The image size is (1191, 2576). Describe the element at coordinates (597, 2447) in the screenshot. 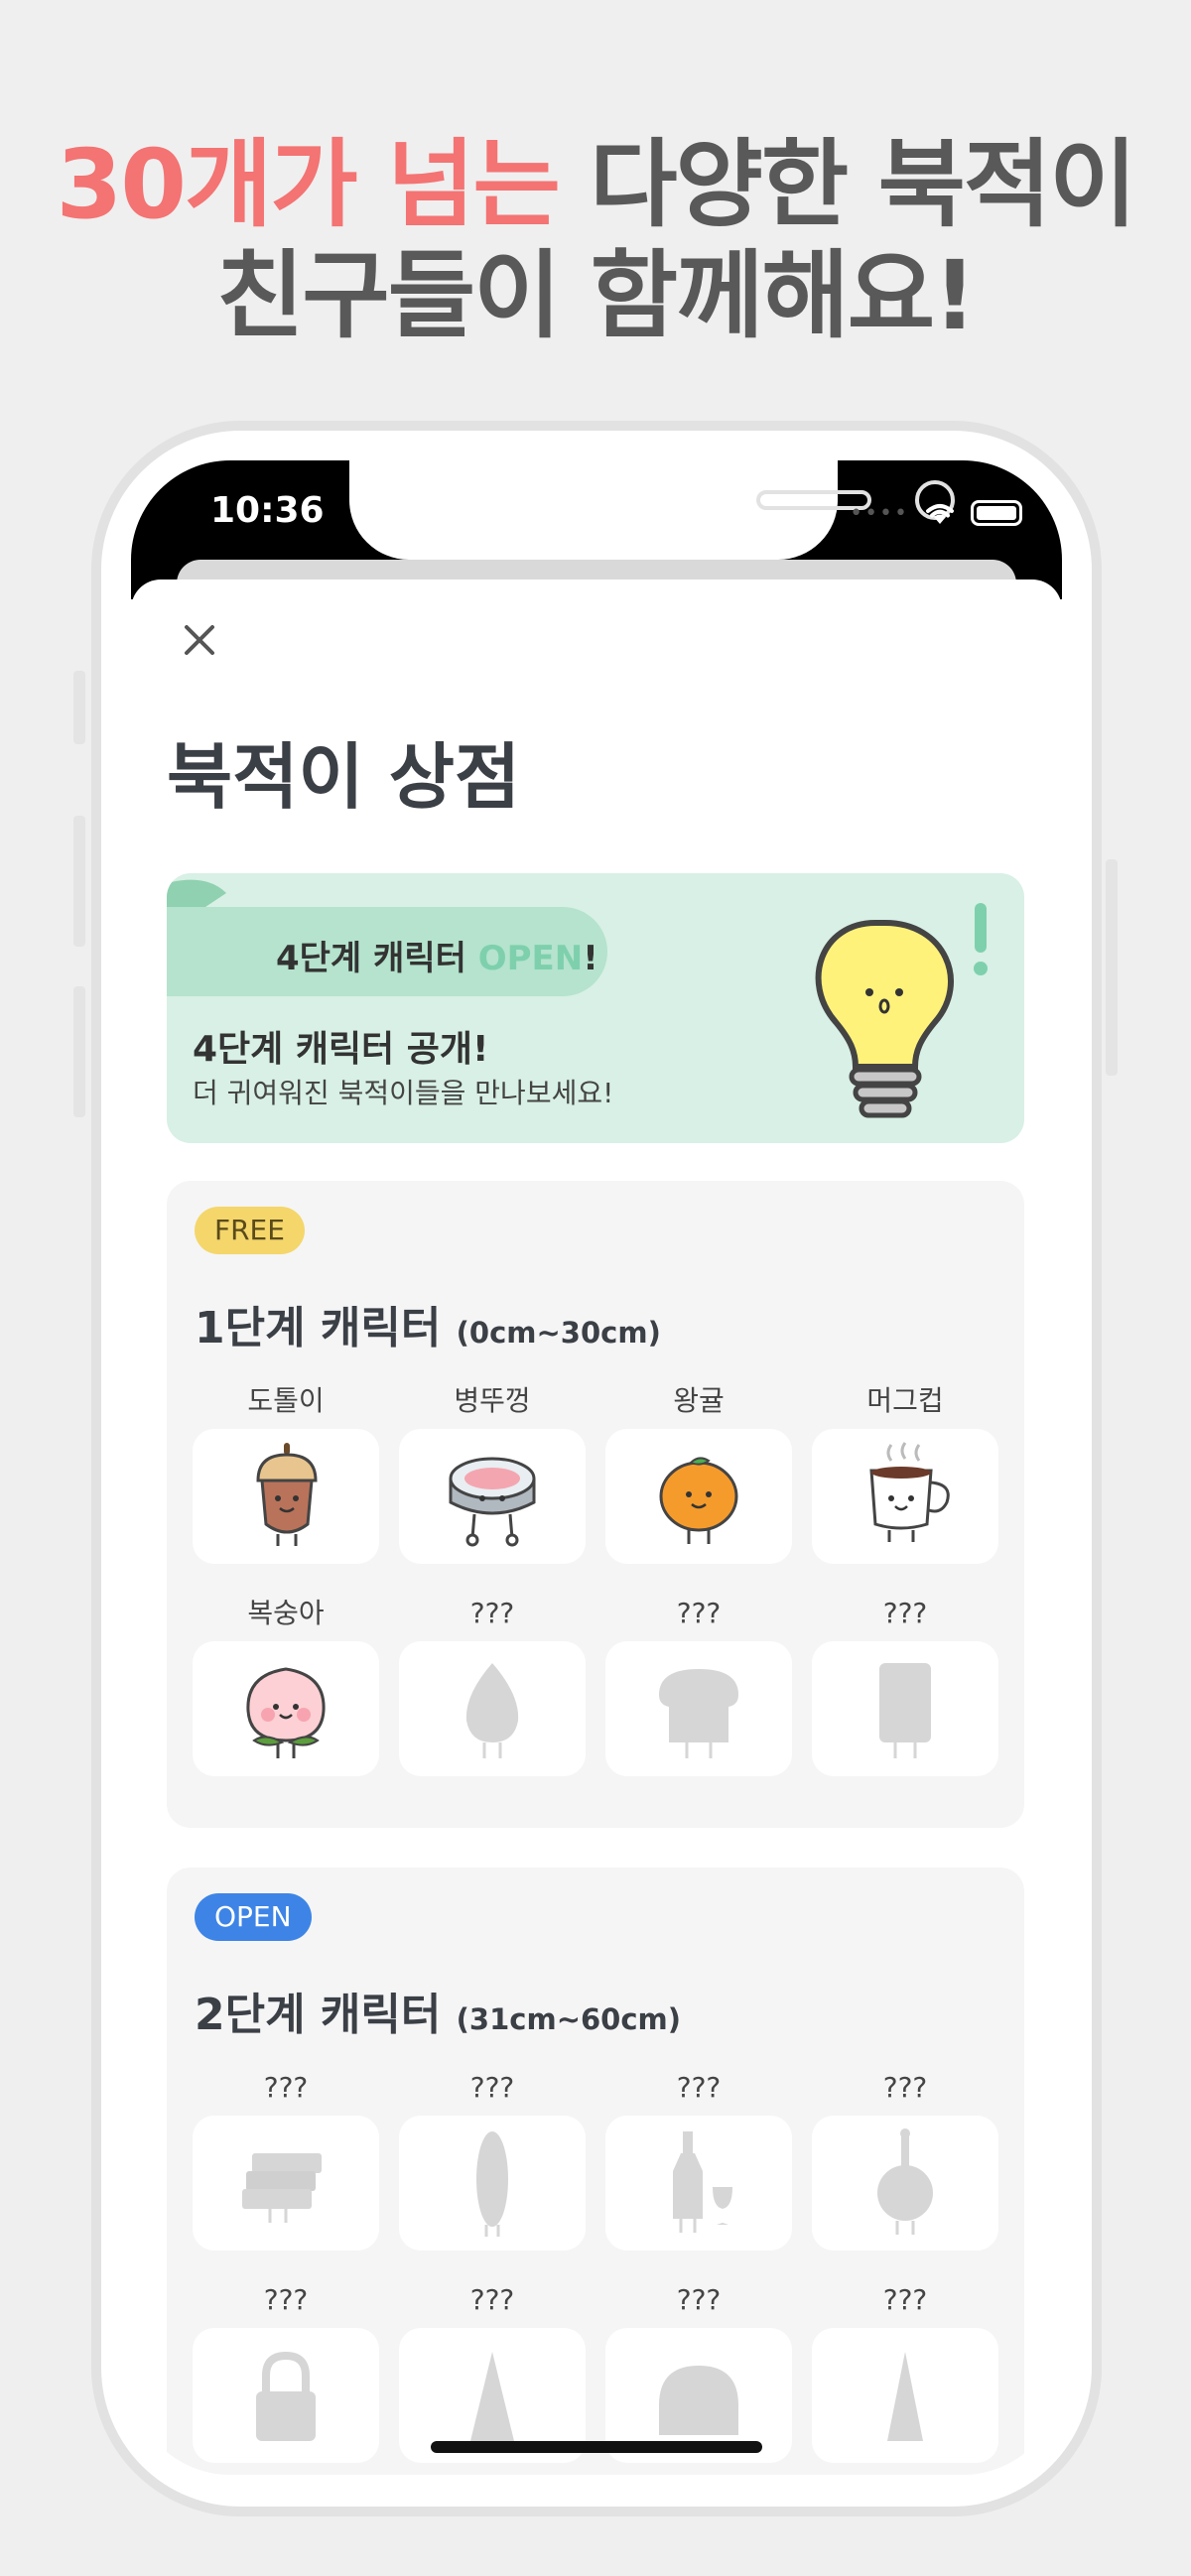

I see `home-indicator` at that location.